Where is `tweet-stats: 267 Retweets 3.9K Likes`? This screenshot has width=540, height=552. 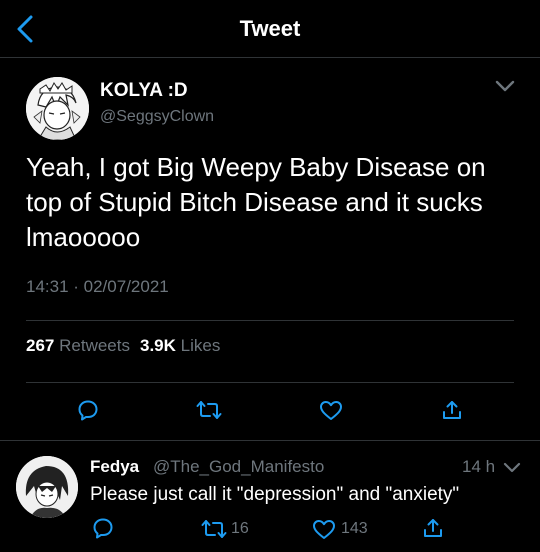
tweet-stats: 267 Retweets 3.9K Likes is located at coordinates (123, 346).